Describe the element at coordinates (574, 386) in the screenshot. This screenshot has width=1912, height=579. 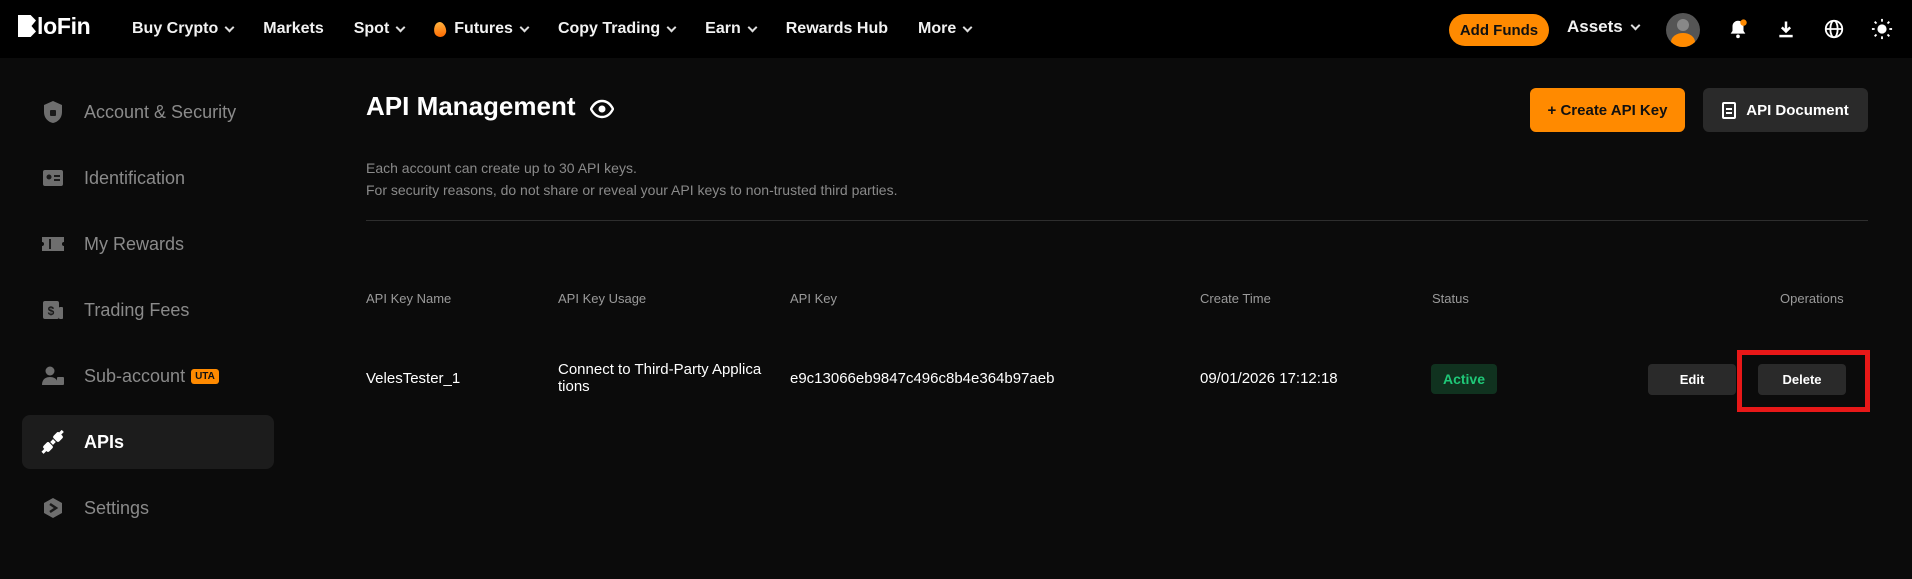
I see `api-key-usage-line2: tions` at that location.